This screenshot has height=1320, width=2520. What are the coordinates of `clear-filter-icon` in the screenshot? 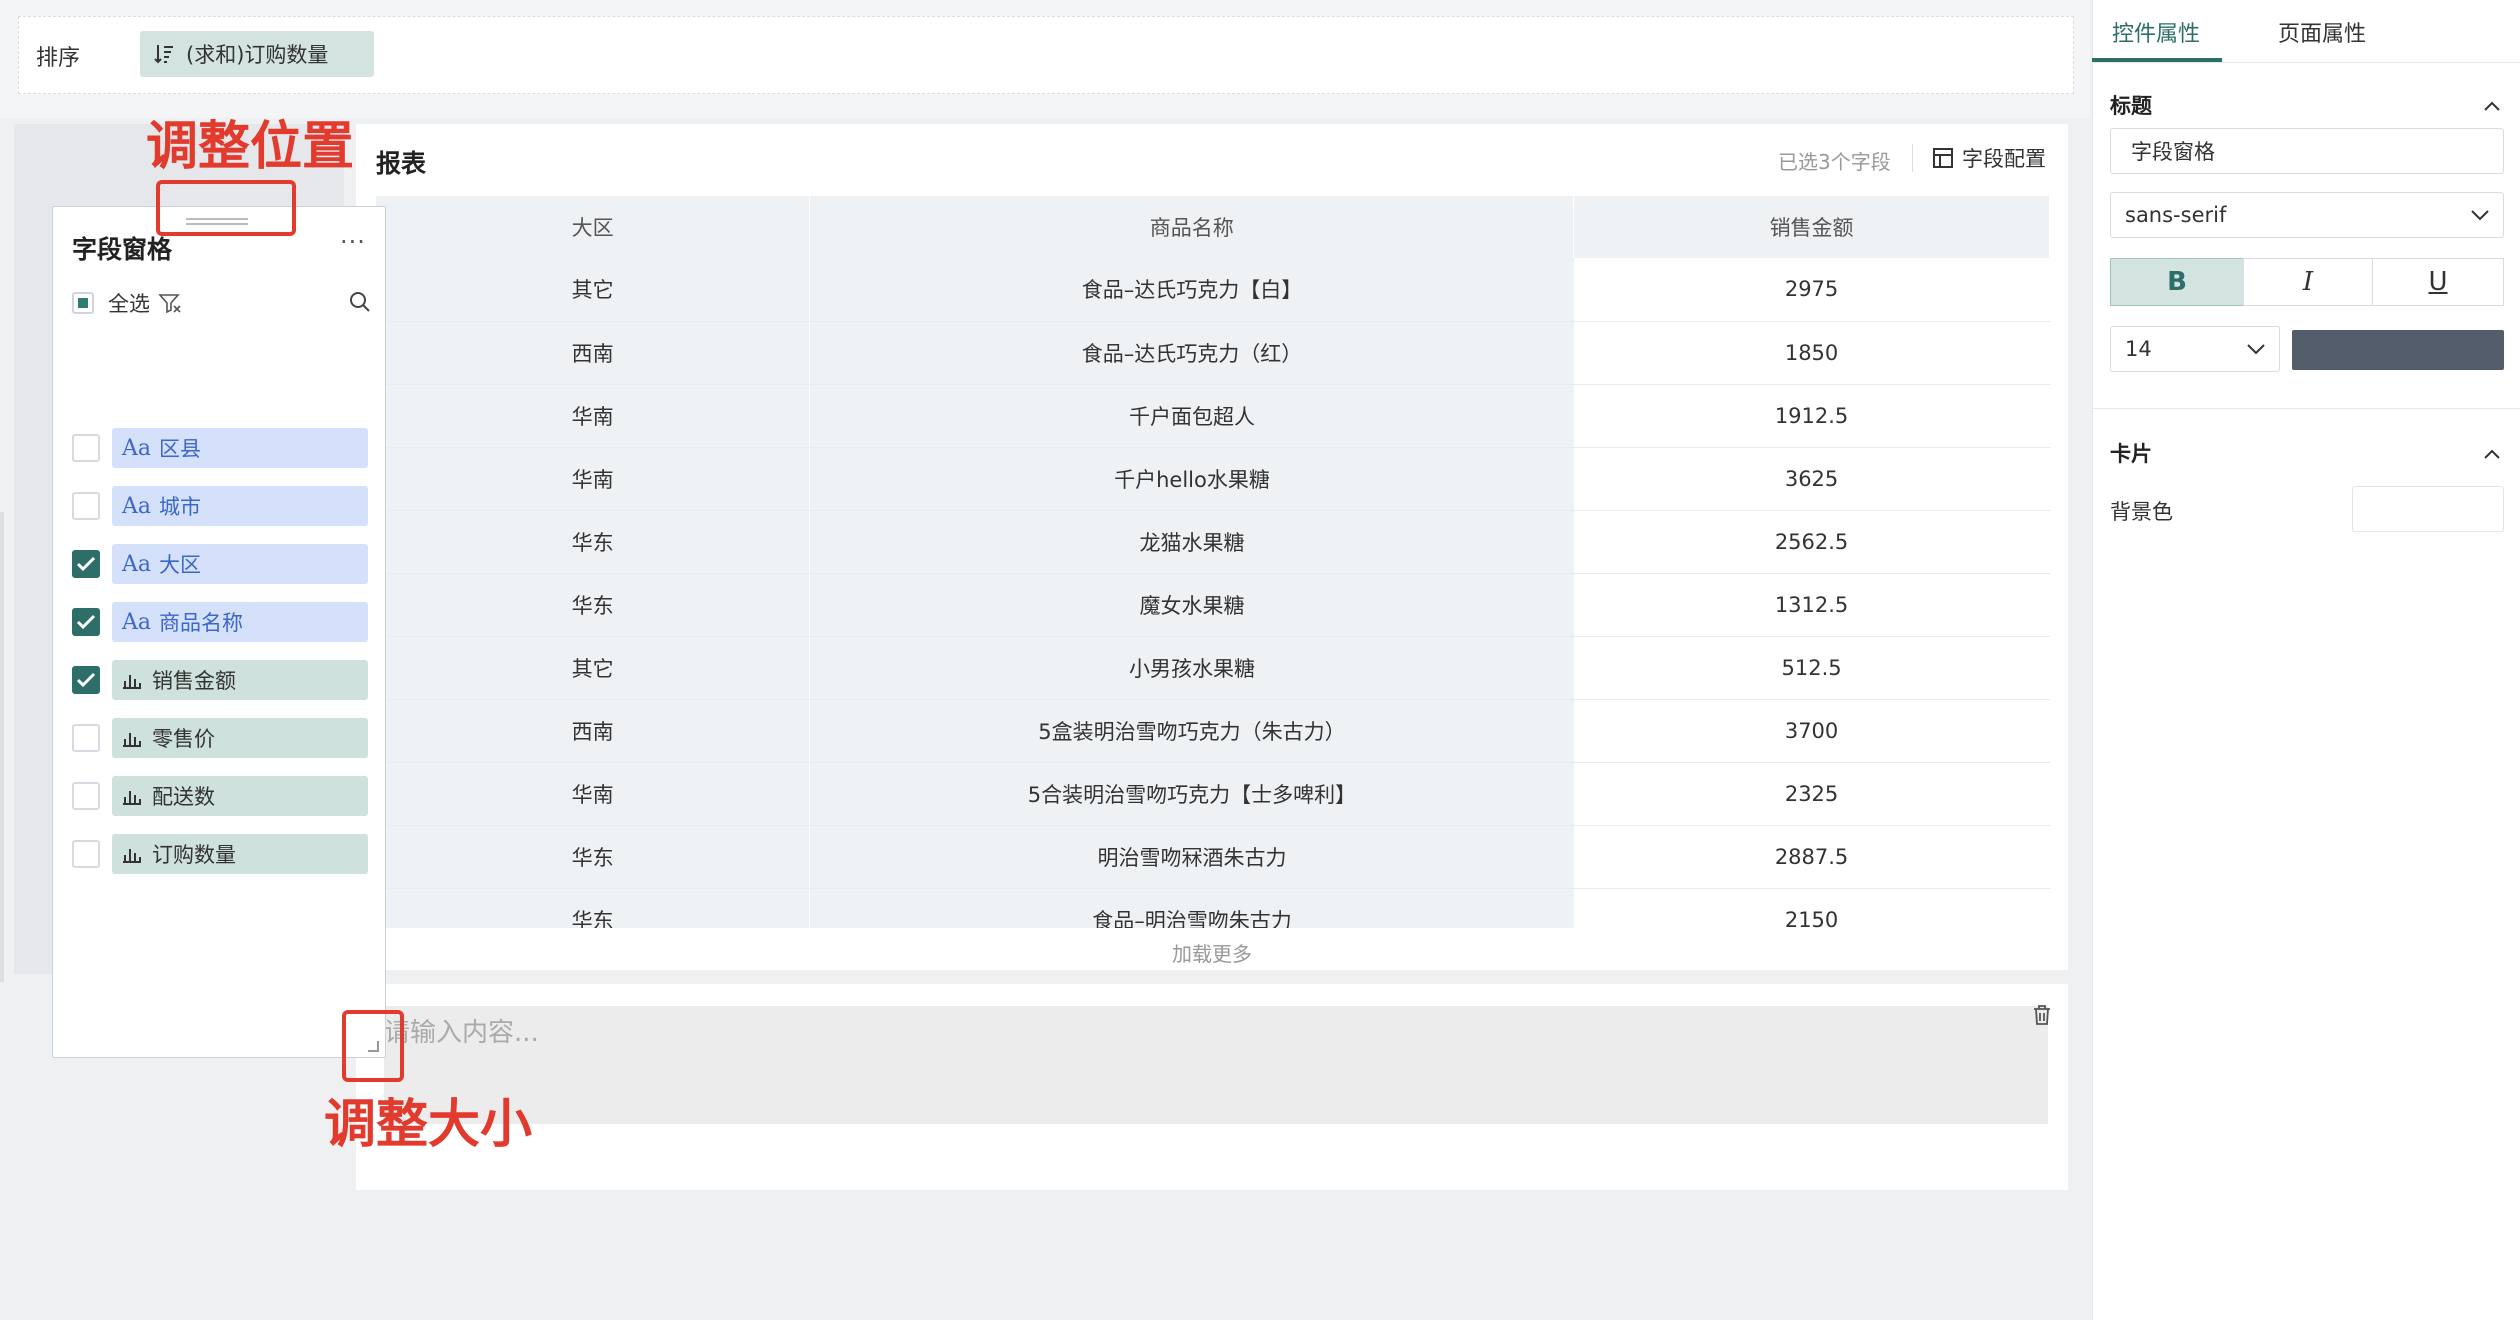 It's located at (170, 303).